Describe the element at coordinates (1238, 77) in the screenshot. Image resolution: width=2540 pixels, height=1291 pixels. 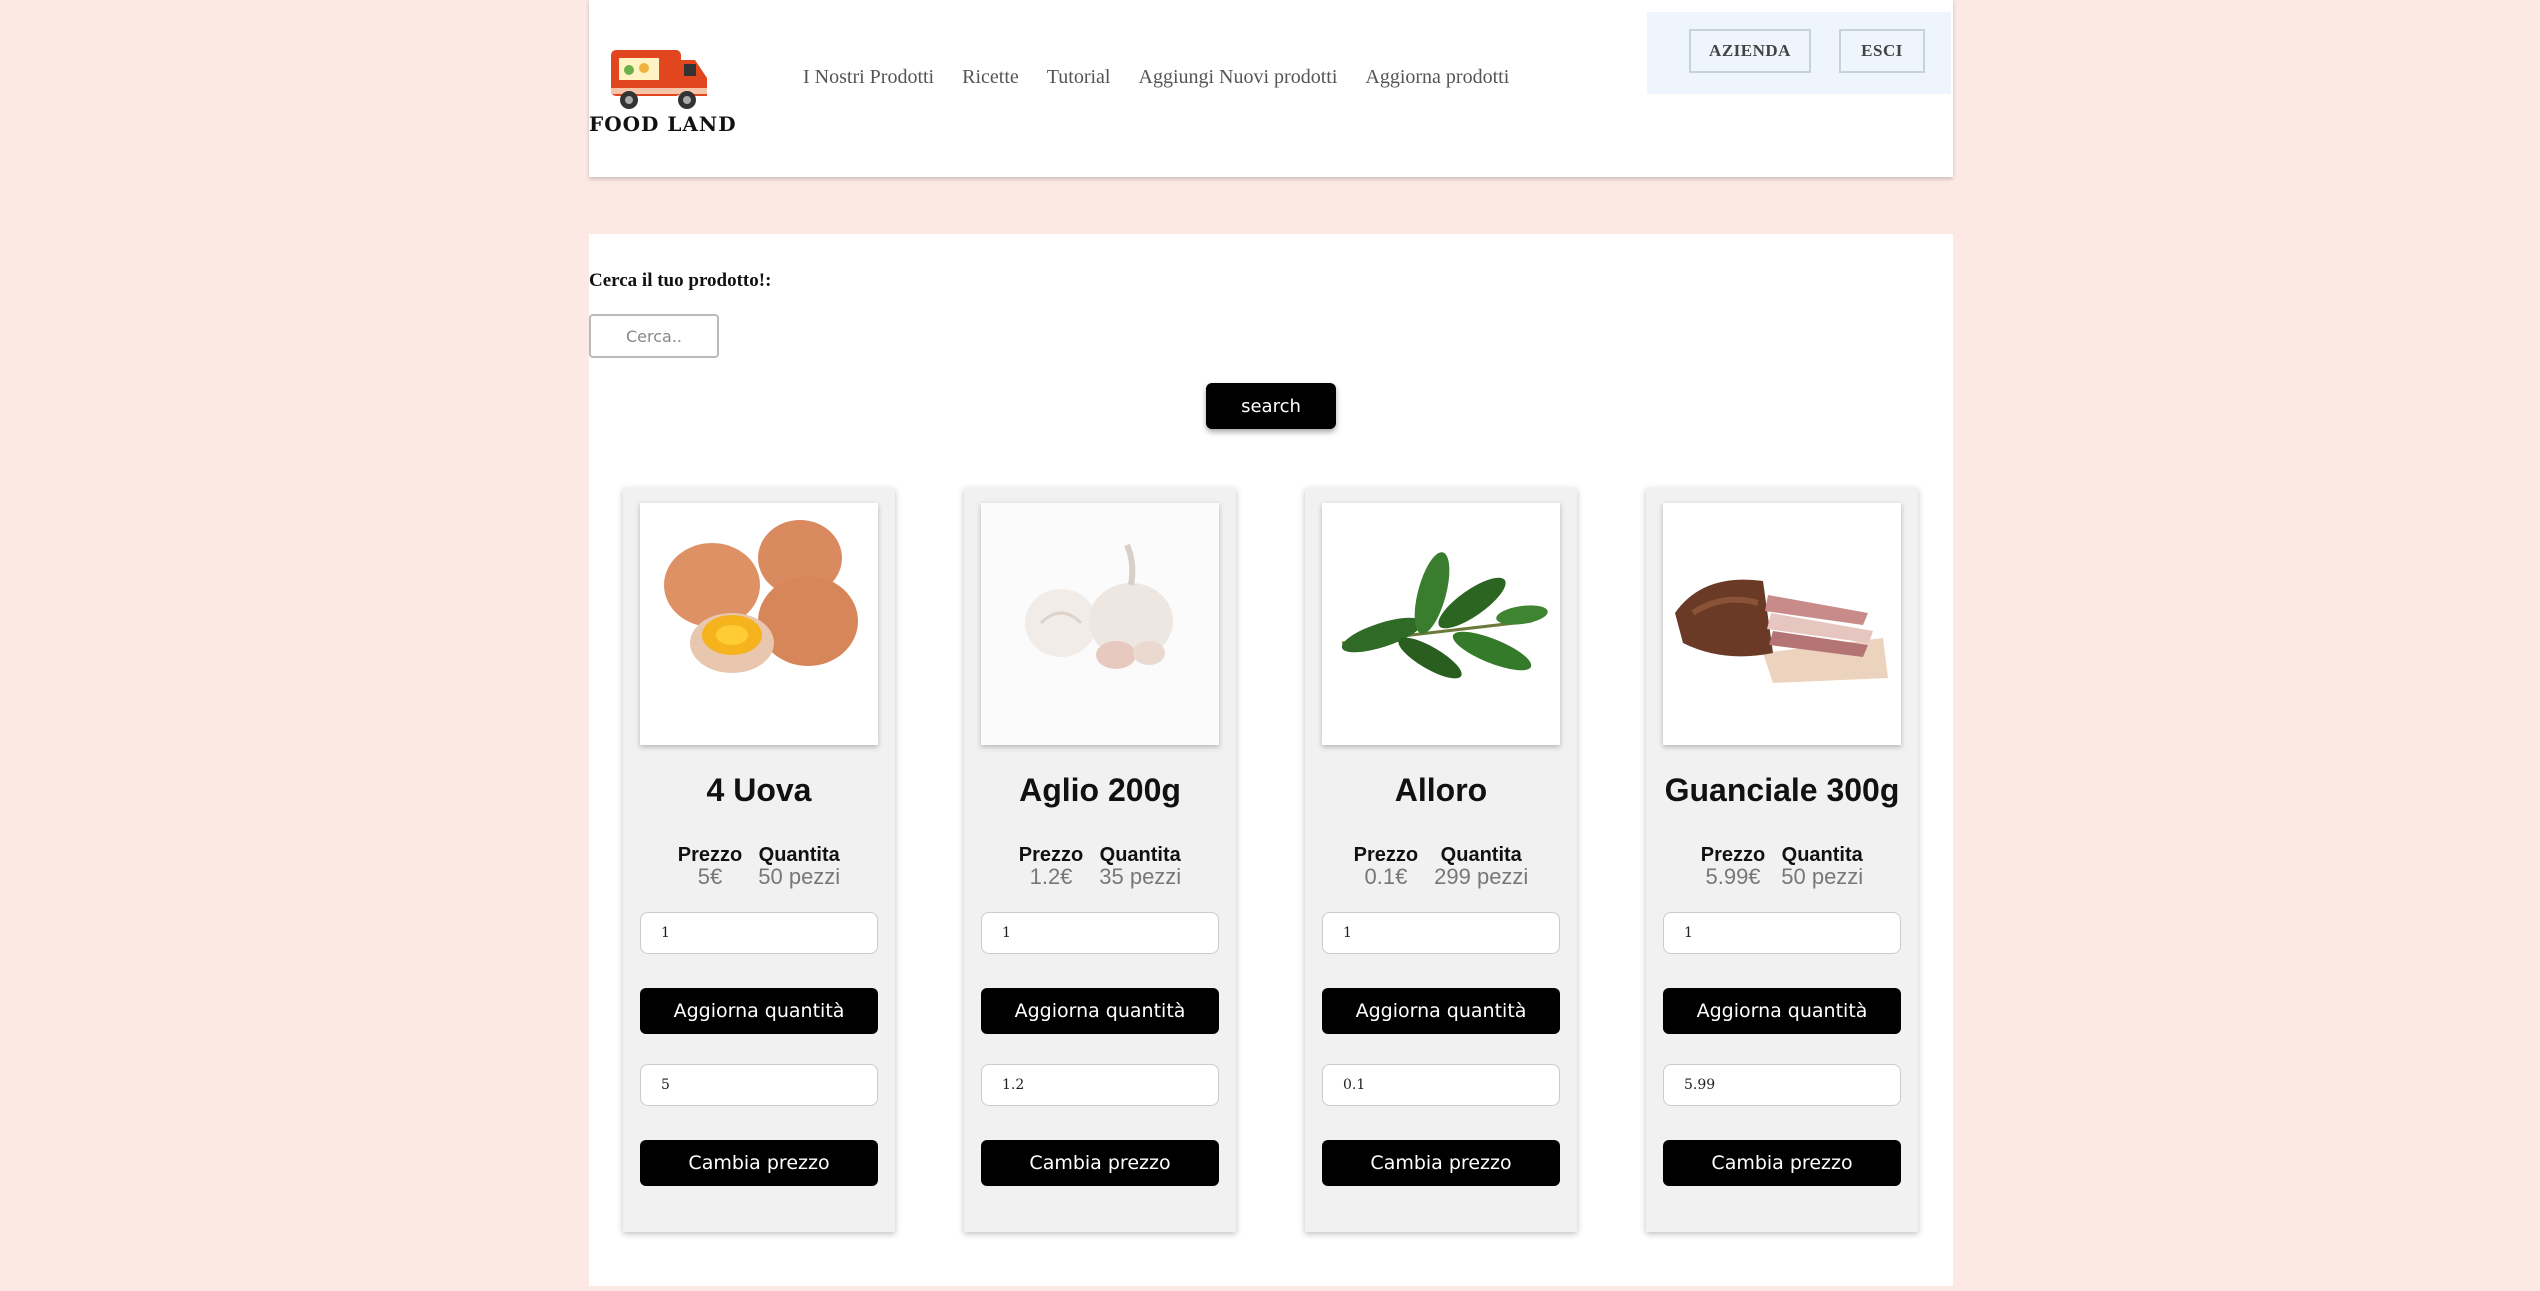
I see `nav-add-products: Aggiungi Nuovi prodotti` at that location.